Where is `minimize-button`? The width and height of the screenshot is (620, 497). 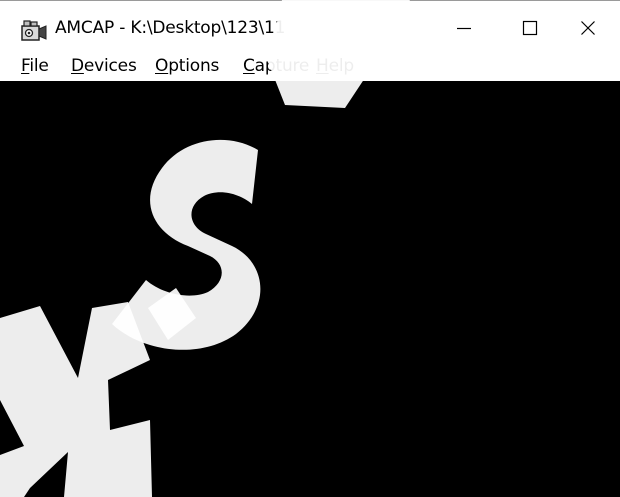 minimize-button is located at coordinates (464, 28).